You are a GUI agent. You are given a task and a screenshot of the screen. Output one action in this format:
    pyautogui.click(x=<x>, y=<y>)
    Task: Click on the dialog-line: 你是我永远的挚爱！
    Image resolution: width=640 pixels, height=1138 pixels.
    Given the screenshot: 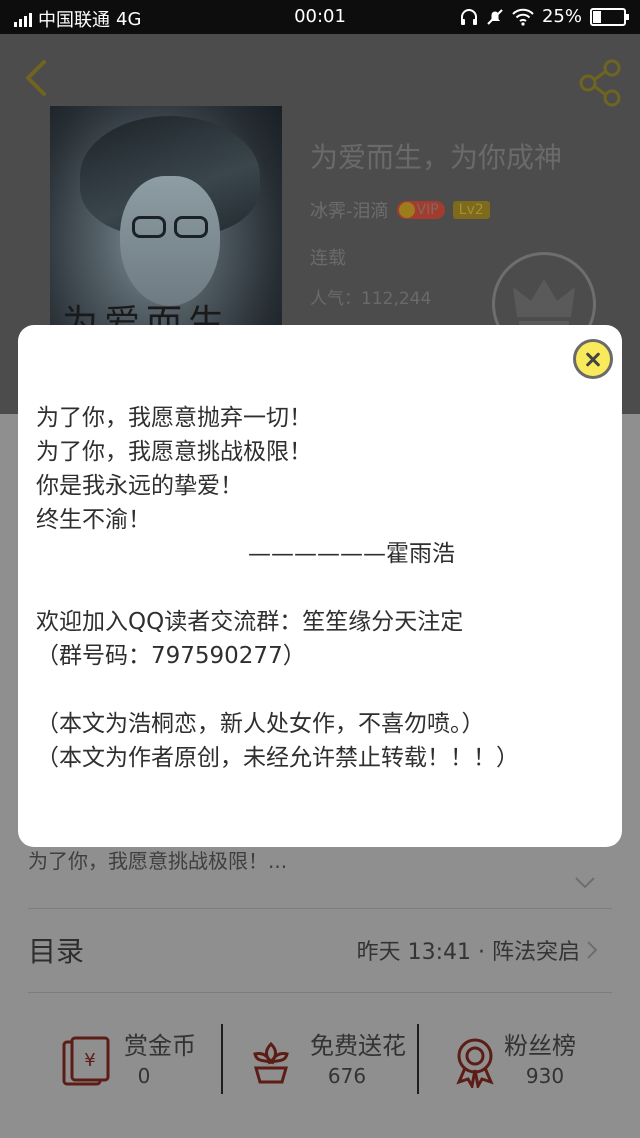 What is the action you would take?
    pyautogui.click(x=139, y=486)
    